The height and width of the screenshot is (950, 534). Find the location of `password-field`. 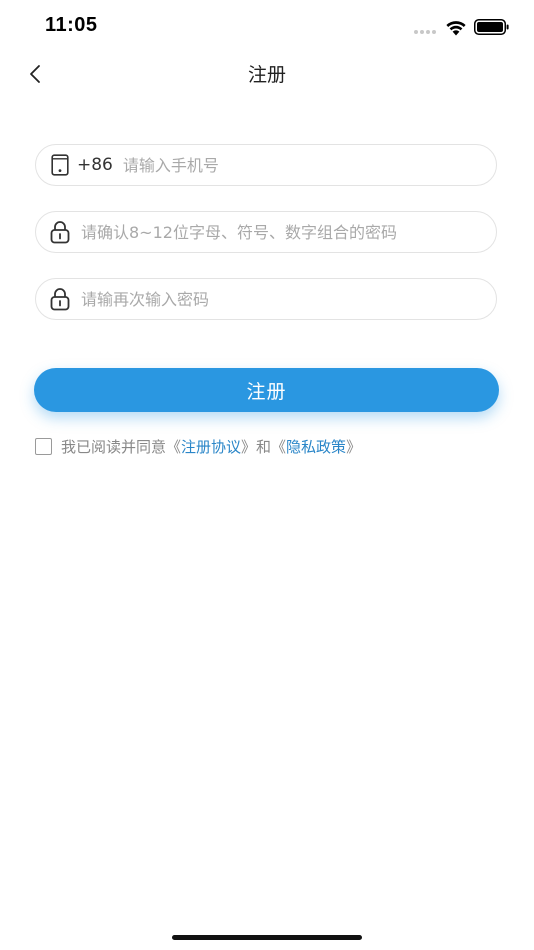

password-field is located at coordinates (266, 232).